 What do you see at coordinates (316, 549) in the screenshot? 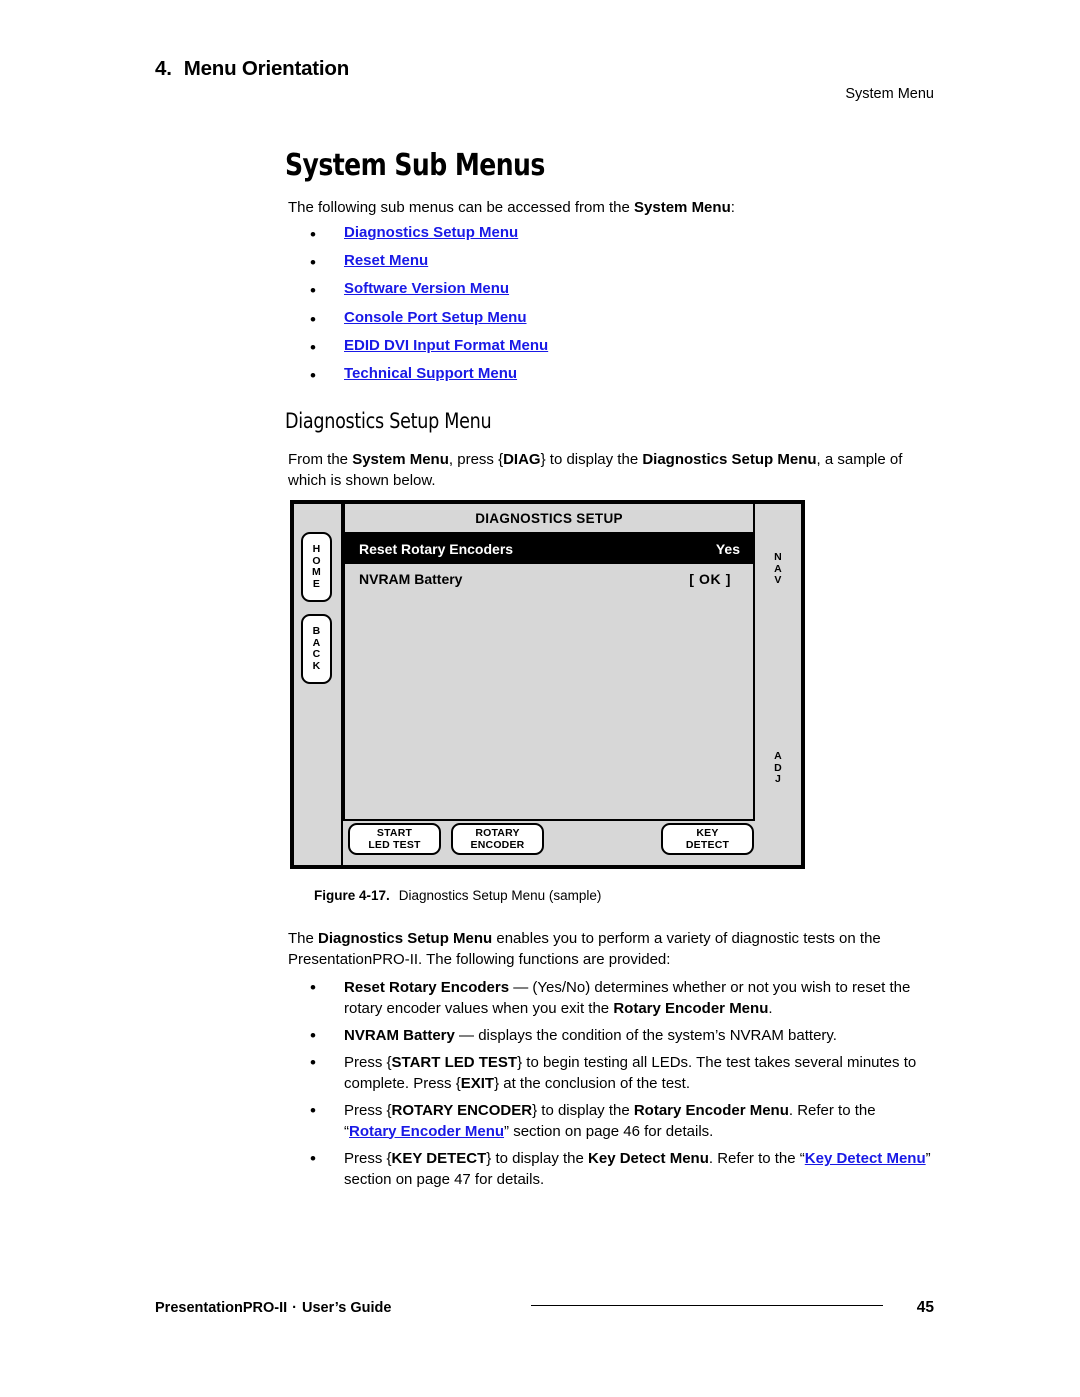
I see `home-letter: H` at bounding box center [316, 549].